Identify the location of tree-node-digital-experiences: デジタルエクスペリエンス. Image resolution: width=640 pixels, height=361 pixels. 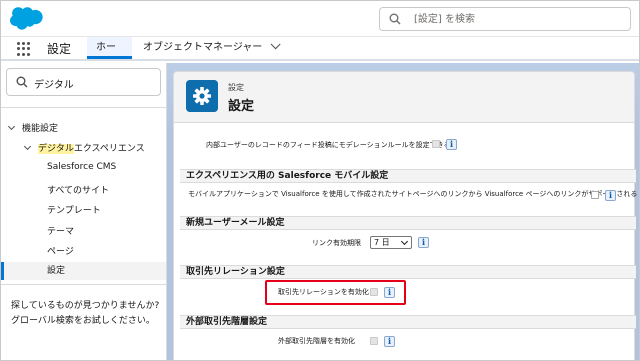
(84, 147).